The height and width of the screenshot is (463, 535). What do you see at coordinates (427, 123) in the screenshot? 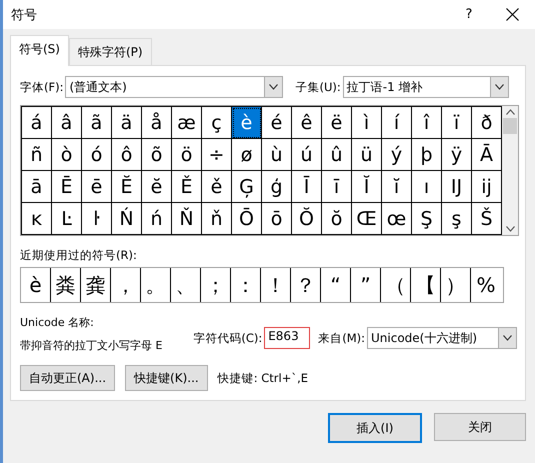
I see `symbol-cell: î` at bounding box center [427, 123].